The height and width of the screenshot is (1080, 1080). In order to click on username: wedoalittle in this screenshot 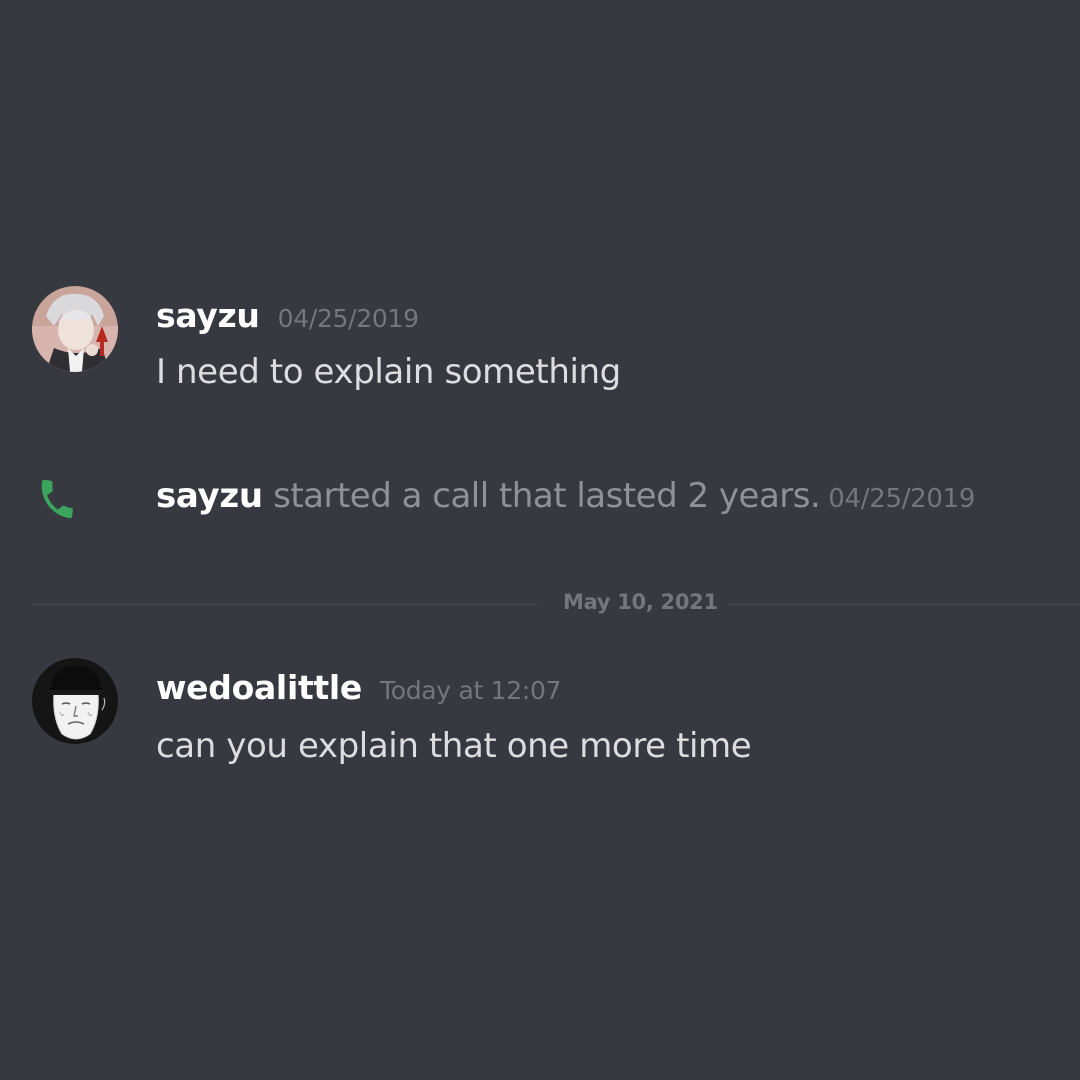, I will do `click(259, 687)`.